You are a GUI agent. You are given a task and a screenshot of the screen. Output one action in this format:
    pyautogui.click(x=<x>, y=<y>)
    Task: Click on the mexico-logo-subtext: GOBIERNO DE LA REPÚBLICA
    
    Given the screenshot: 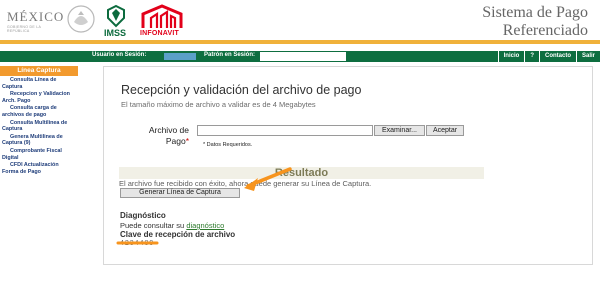 What is the action you would take?
    pyautogui.click(x=24, y=29)
    